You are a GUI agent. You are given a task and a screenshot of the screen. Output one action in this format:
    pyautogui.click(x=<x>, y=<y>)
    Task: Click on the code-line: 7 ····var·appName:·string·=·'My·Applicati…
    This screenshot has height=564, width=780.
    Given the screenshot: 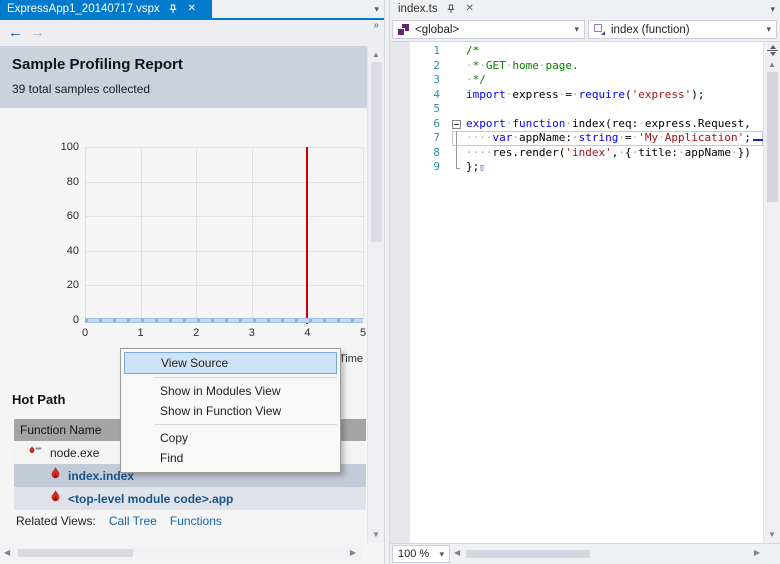 What is the action you would take?
    pyautogui.click(x=586, y=138)
    